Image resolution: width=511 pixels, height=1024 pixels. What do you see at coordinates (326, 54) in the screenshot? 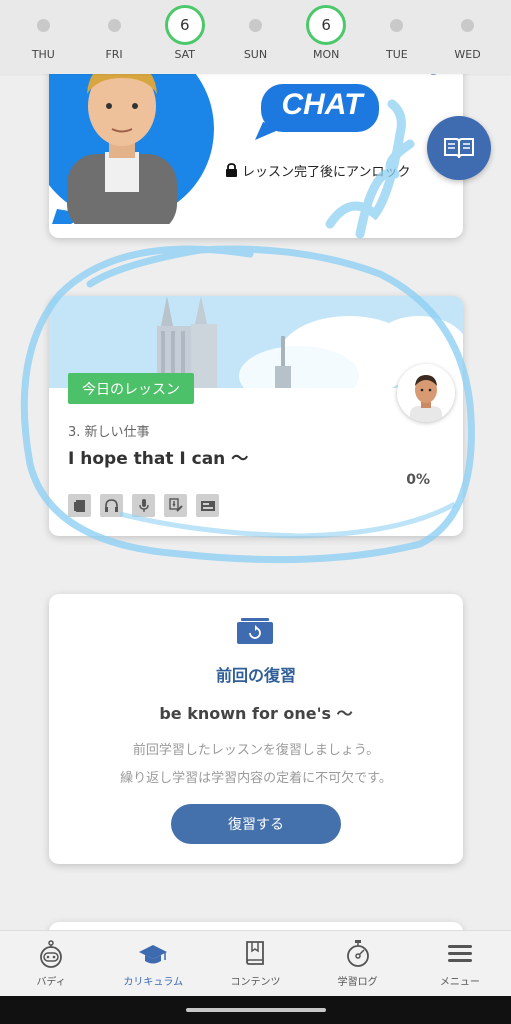
I see `day-label: MON` at bounding box center [326, 54].